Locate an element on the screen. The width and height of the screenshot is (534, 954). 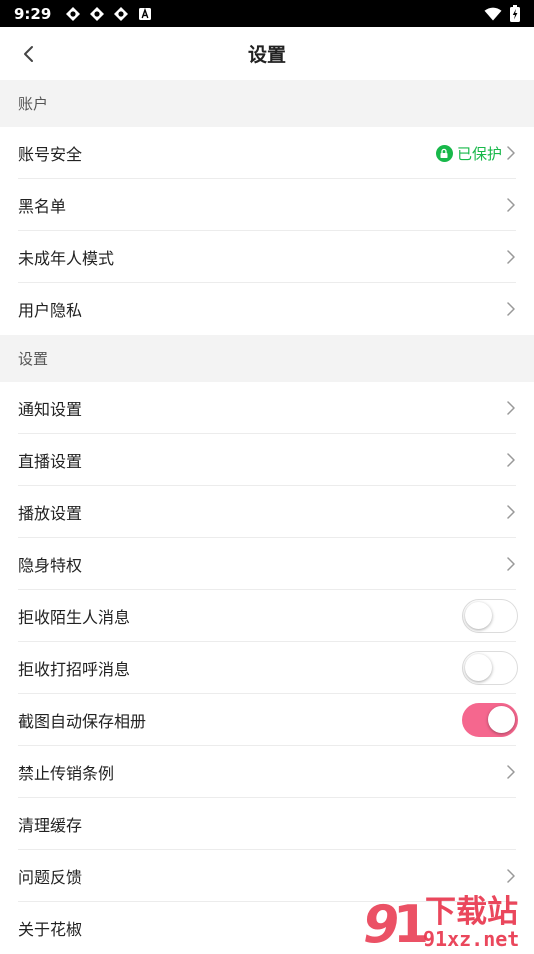
row-label: 用户隐私 is located at coordinates (50, 310).